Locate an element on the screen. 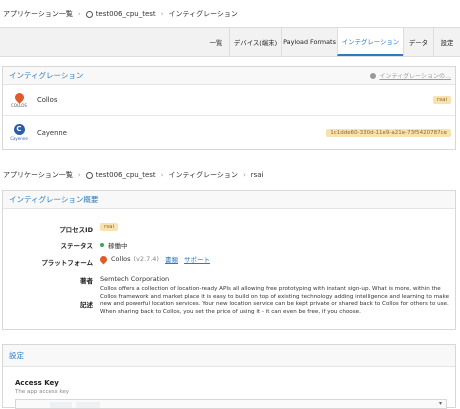 The width and height of the screenshot is (460, 409). support-link: サポート is located at coordinates (197, 259).